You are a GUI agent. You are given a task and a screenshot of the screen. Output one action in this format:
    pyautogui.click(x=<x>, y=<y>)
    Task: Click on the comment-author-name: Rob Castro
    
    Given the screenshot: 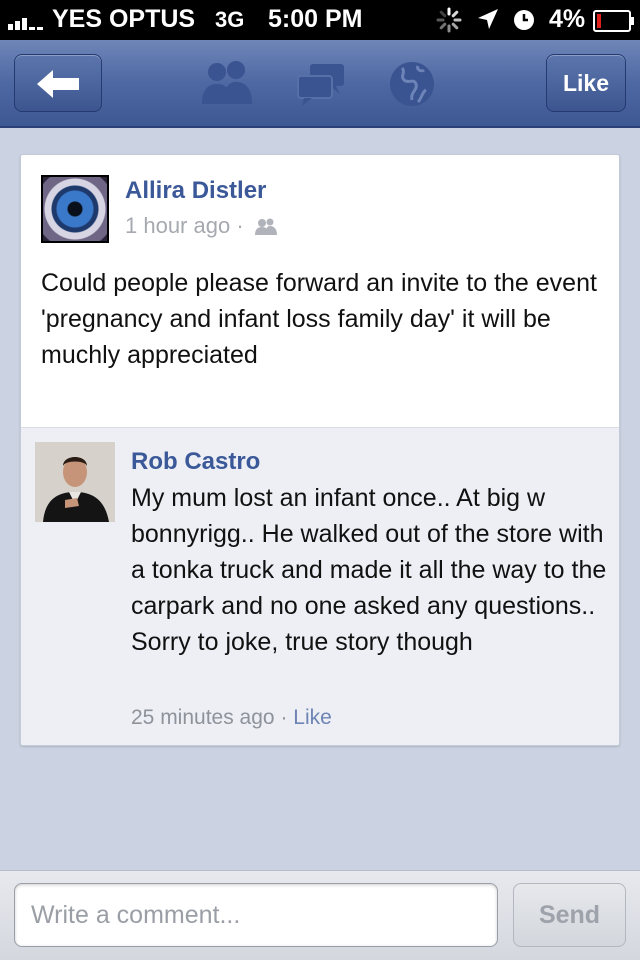 What is the action you would take?
    pyautogui.click(x=195, y=462)
    